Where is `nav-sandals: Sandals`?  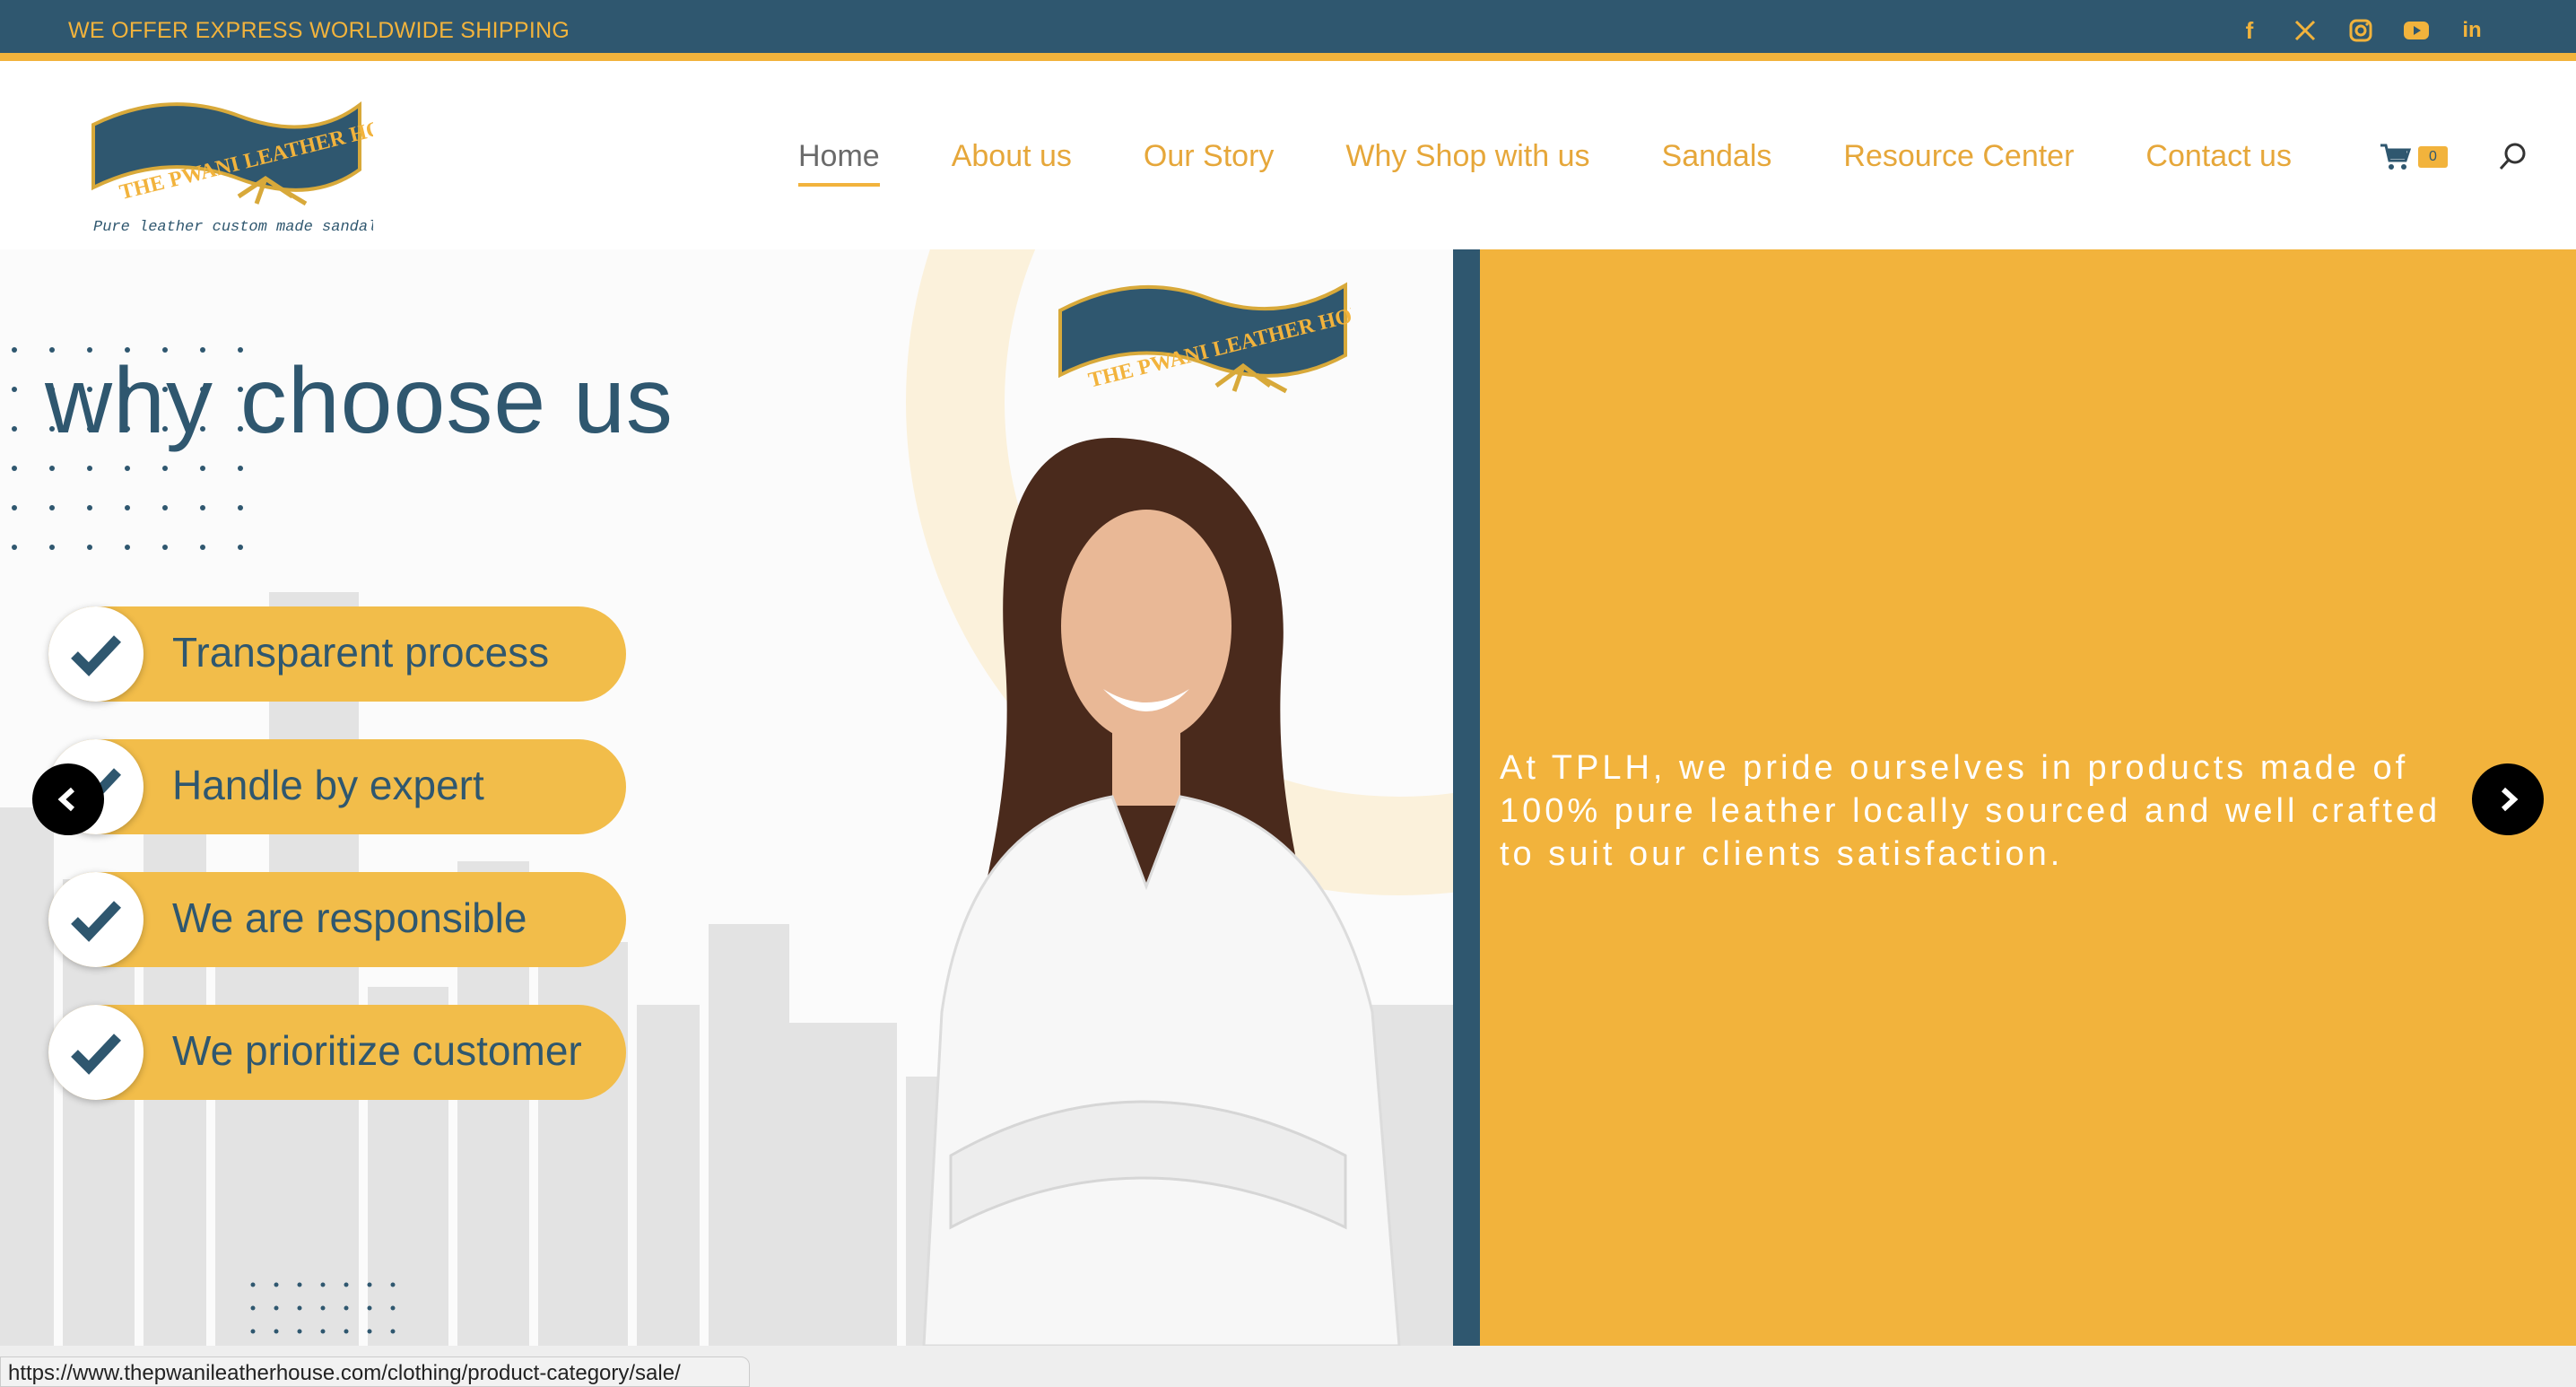 nav-sandals: Sandals is located at coordinates (1717, 156).